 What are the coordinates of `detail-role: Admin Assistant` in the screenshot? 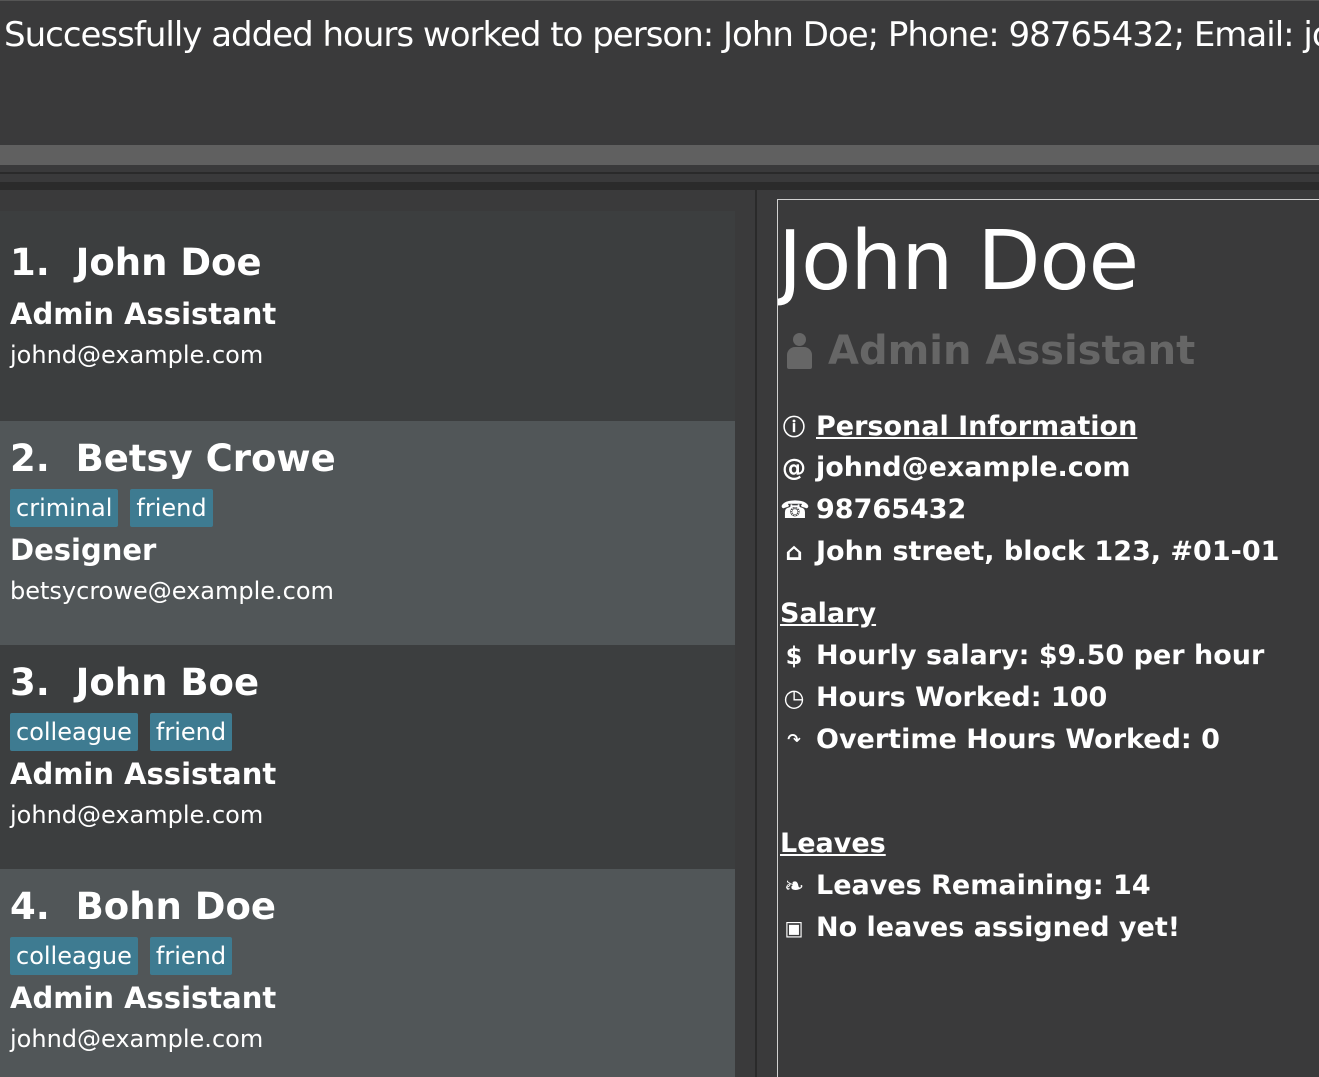 It's located at (1012, 351).